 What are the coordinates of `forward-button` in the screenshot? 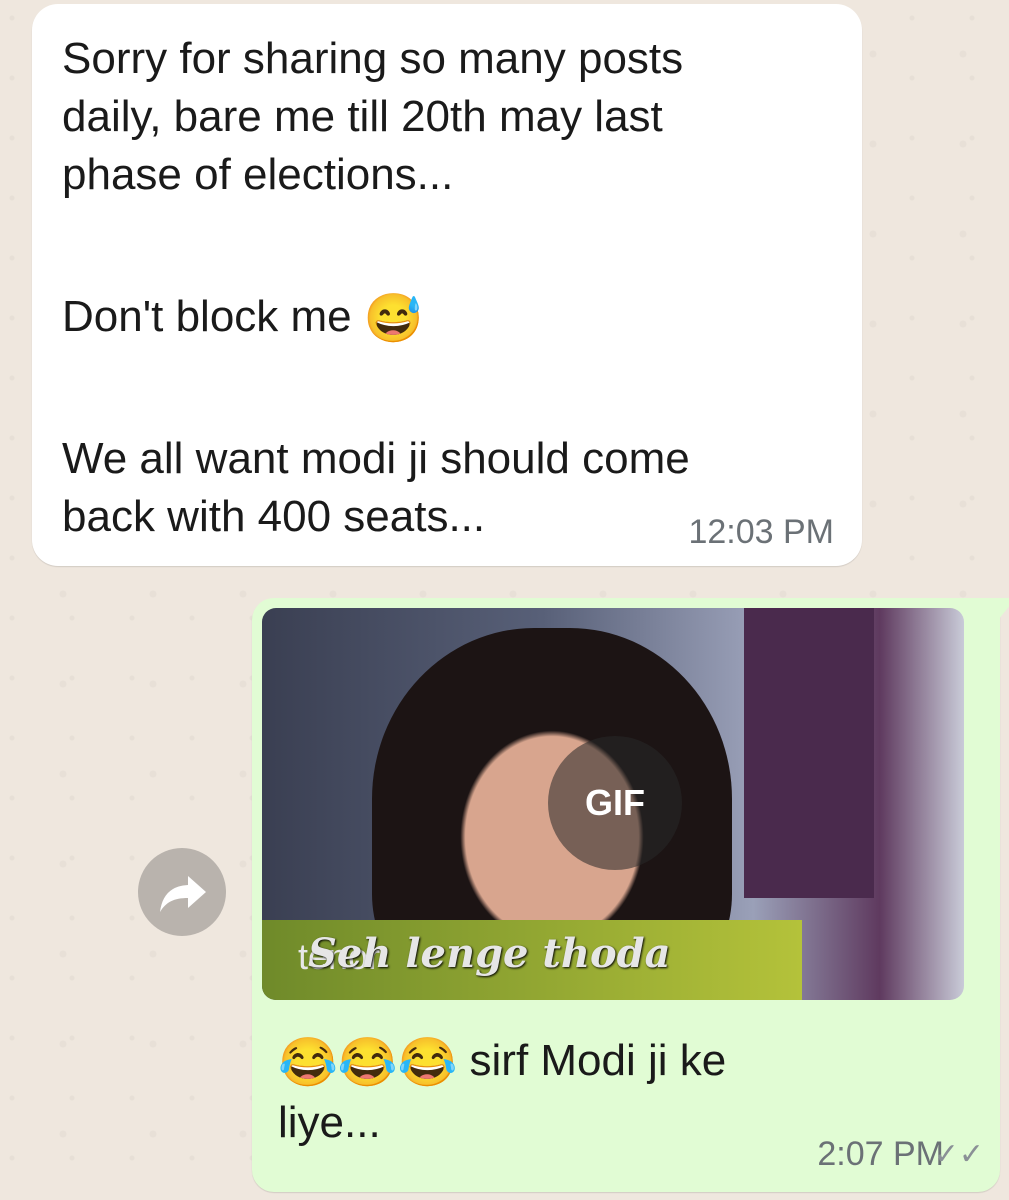 It's located at (182, 892).